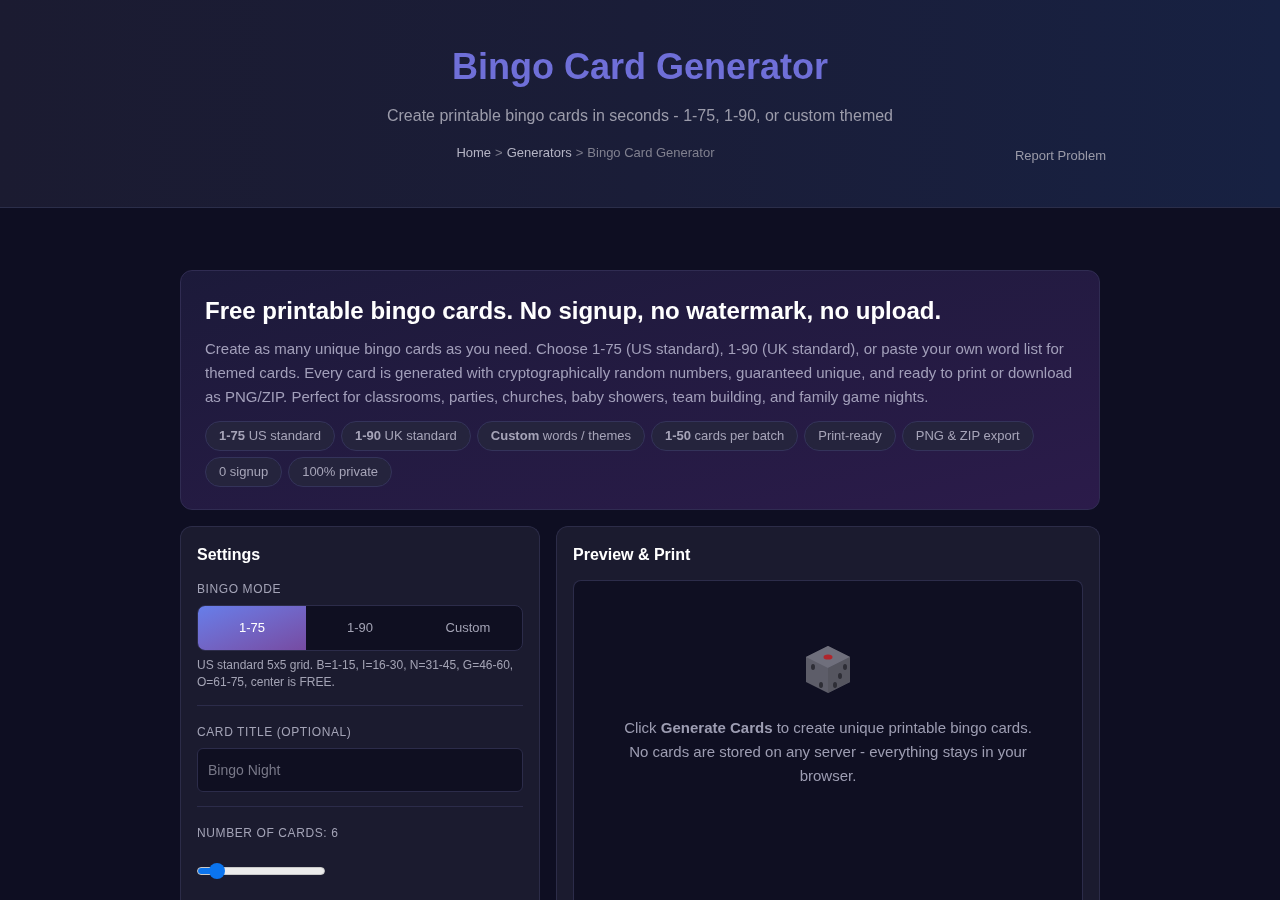  What do you see at coordinates (239, 589) in the screenshot?
I see `bingo-mode-label: BINGO MODE` at bounding box center [239, 589].